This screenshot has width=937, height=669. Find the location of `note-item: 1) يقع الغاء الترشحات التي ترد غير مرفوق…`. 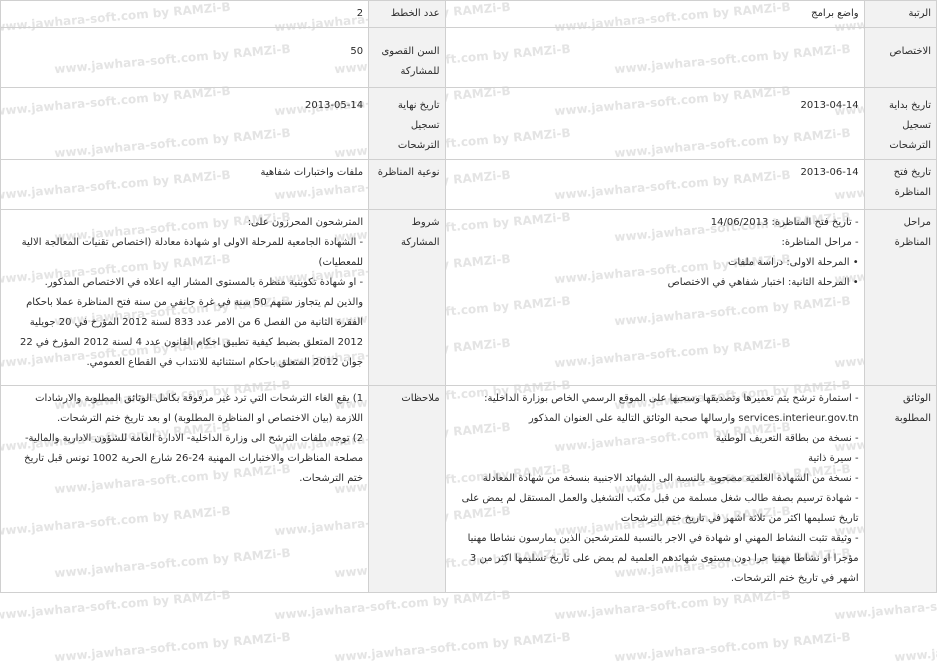

note-item: 1) يقع الغاء الترشحات التي ترد غير مرفوق… is located at coordinates (199, 408).